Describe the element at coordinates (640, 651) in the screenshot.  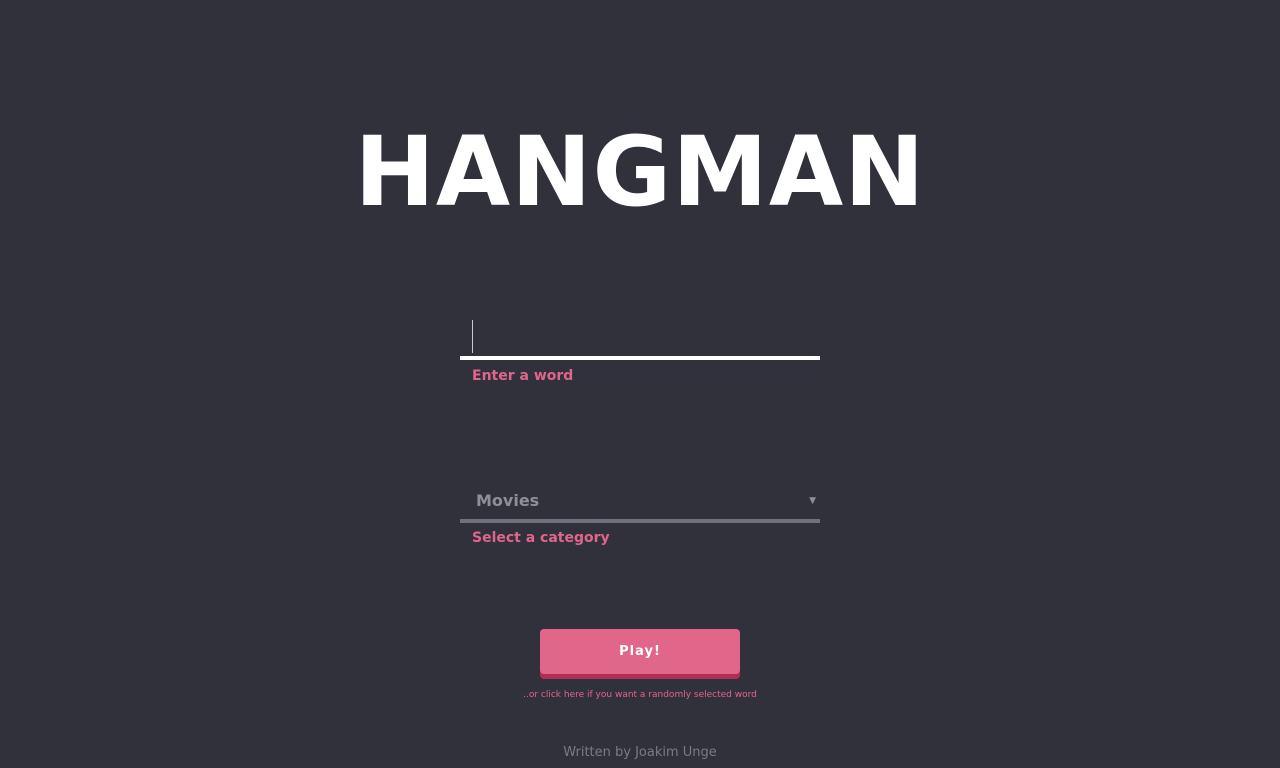
I see `play-button: Play!` at that location.